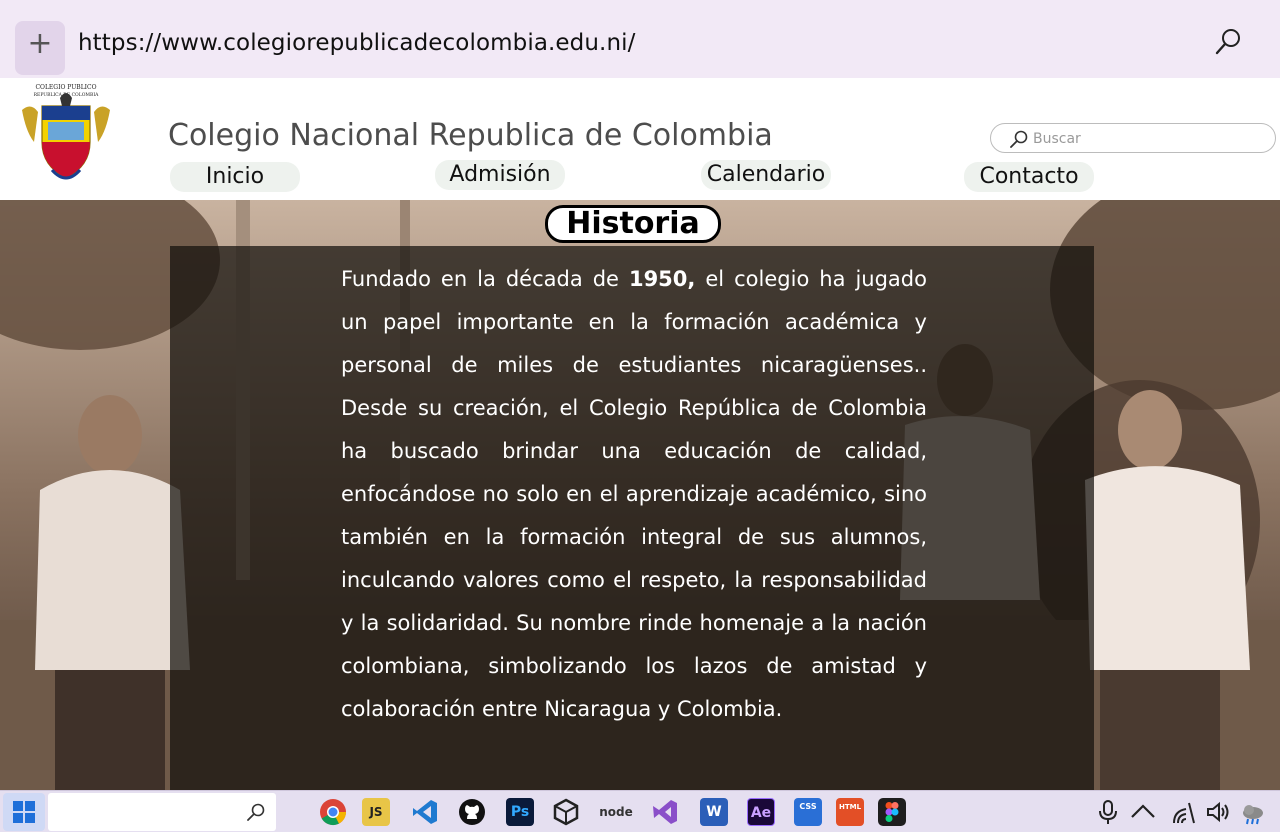 The image size is (1280, 832). I want to click on unity-icon, so click(566, 812).